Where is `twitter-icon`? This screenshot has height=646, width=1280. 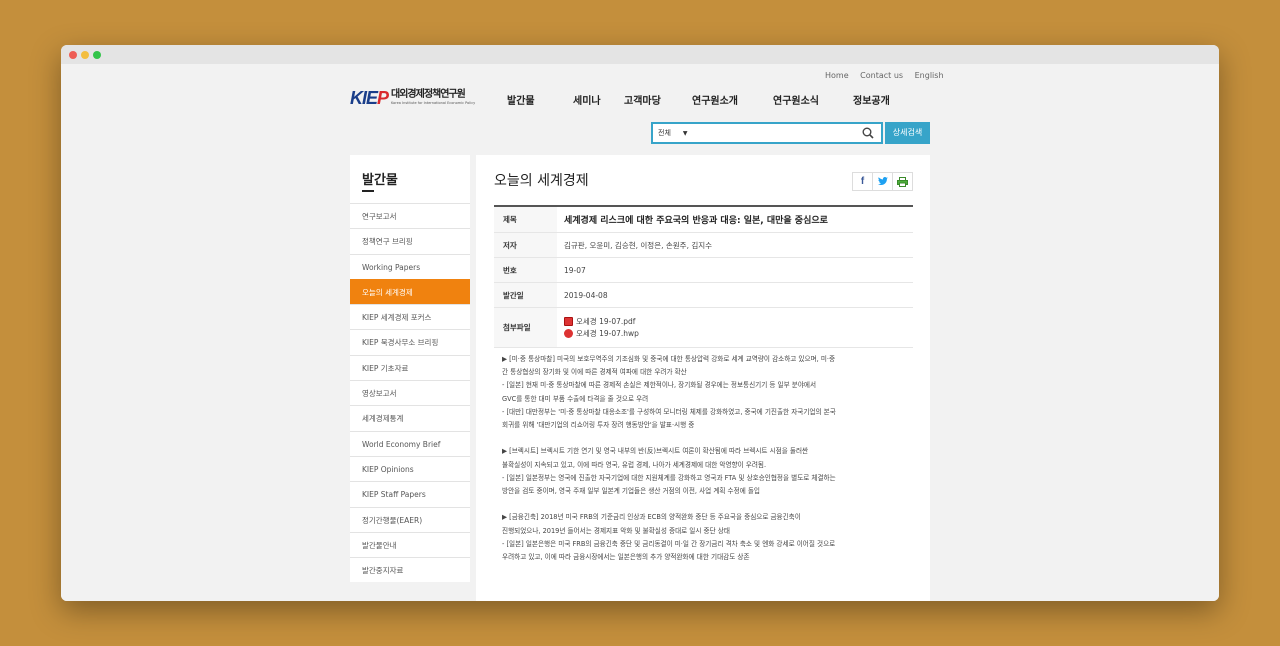 twitter-icon is located at coordinates (882, 181).